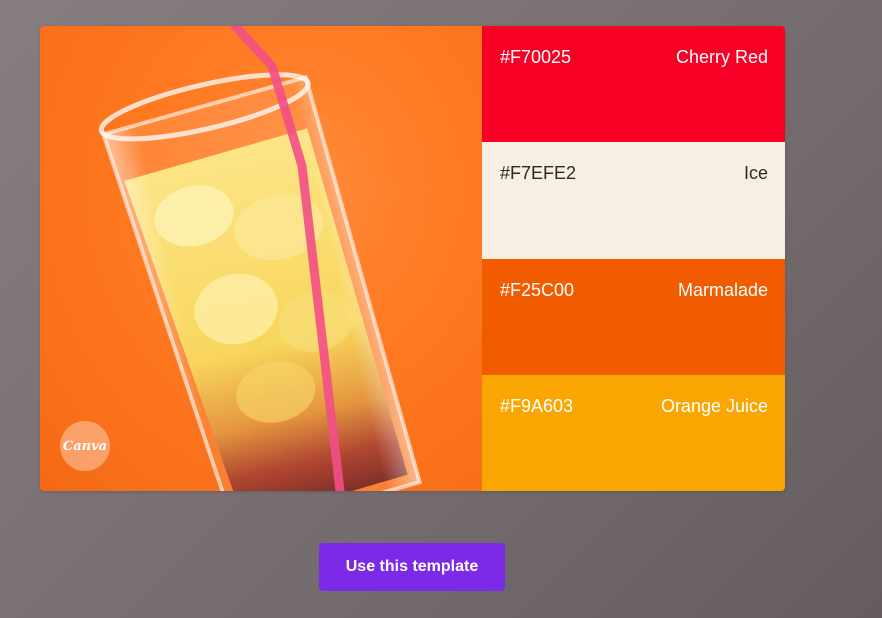  I want to click on canva-logo: Canva, so click(85, 446).